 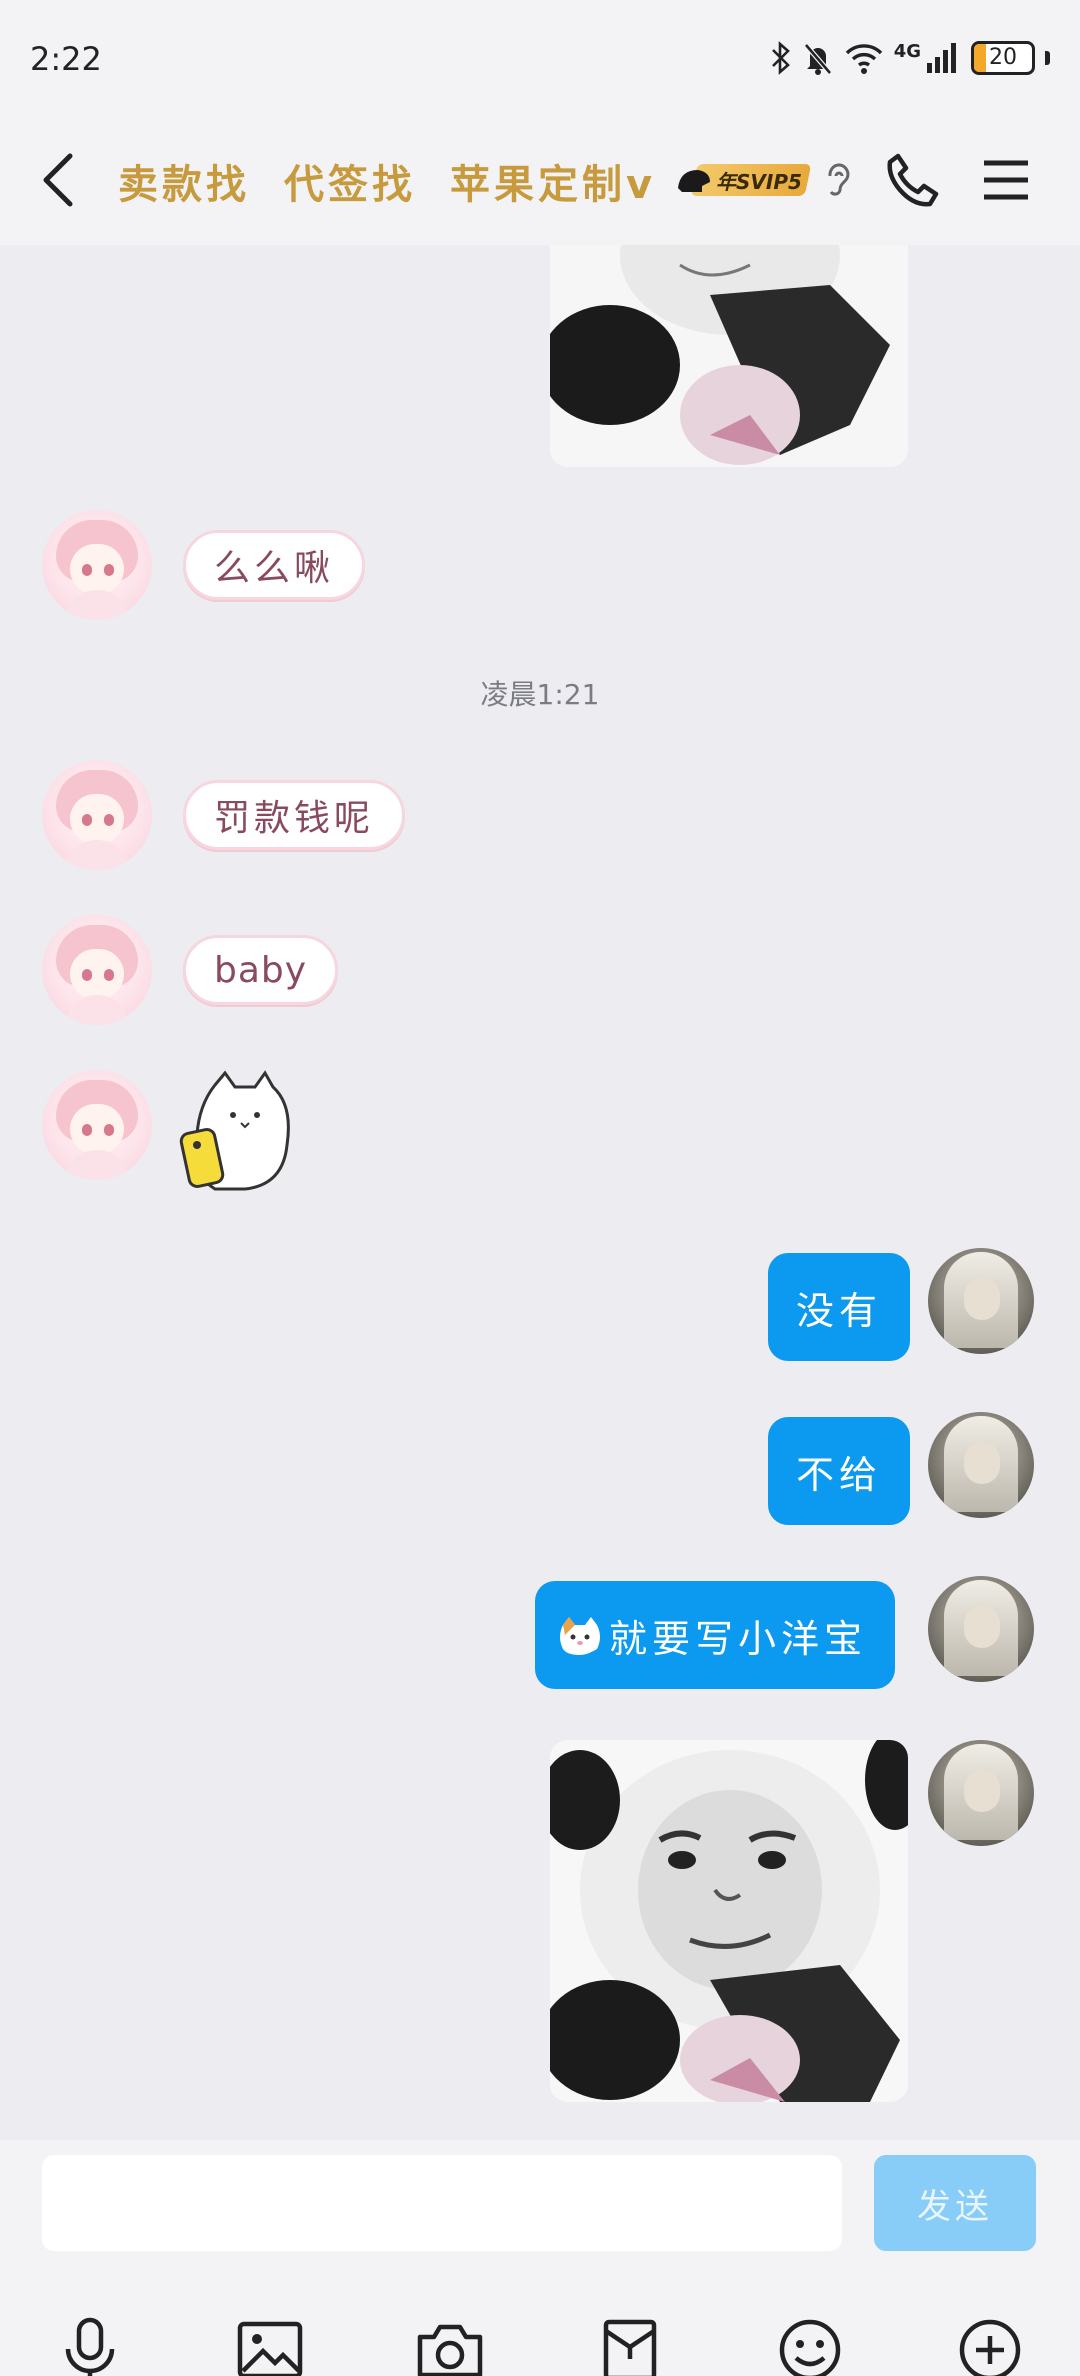 I want to click on microphone-icon, so click(x=90, y=2346).